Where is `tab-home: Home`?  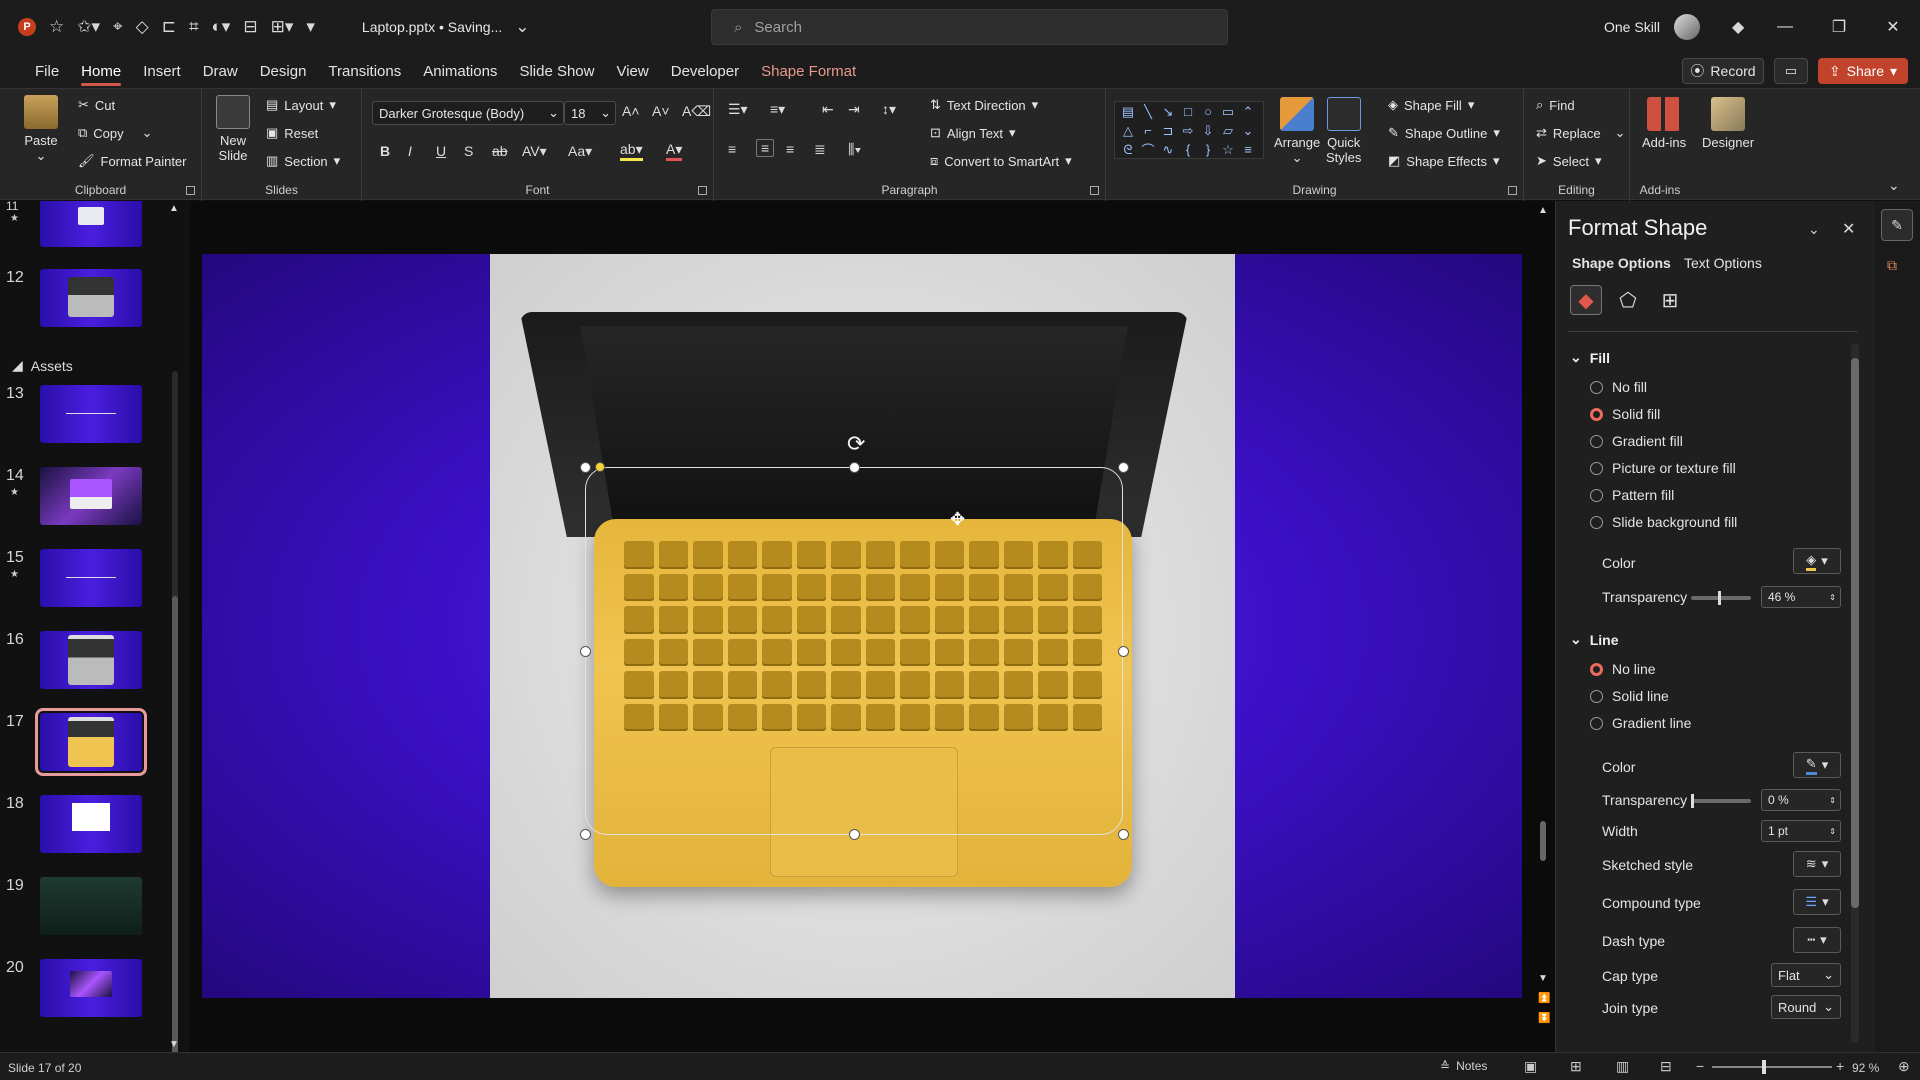
tab-home: Home is located at coordinates (101, 71).